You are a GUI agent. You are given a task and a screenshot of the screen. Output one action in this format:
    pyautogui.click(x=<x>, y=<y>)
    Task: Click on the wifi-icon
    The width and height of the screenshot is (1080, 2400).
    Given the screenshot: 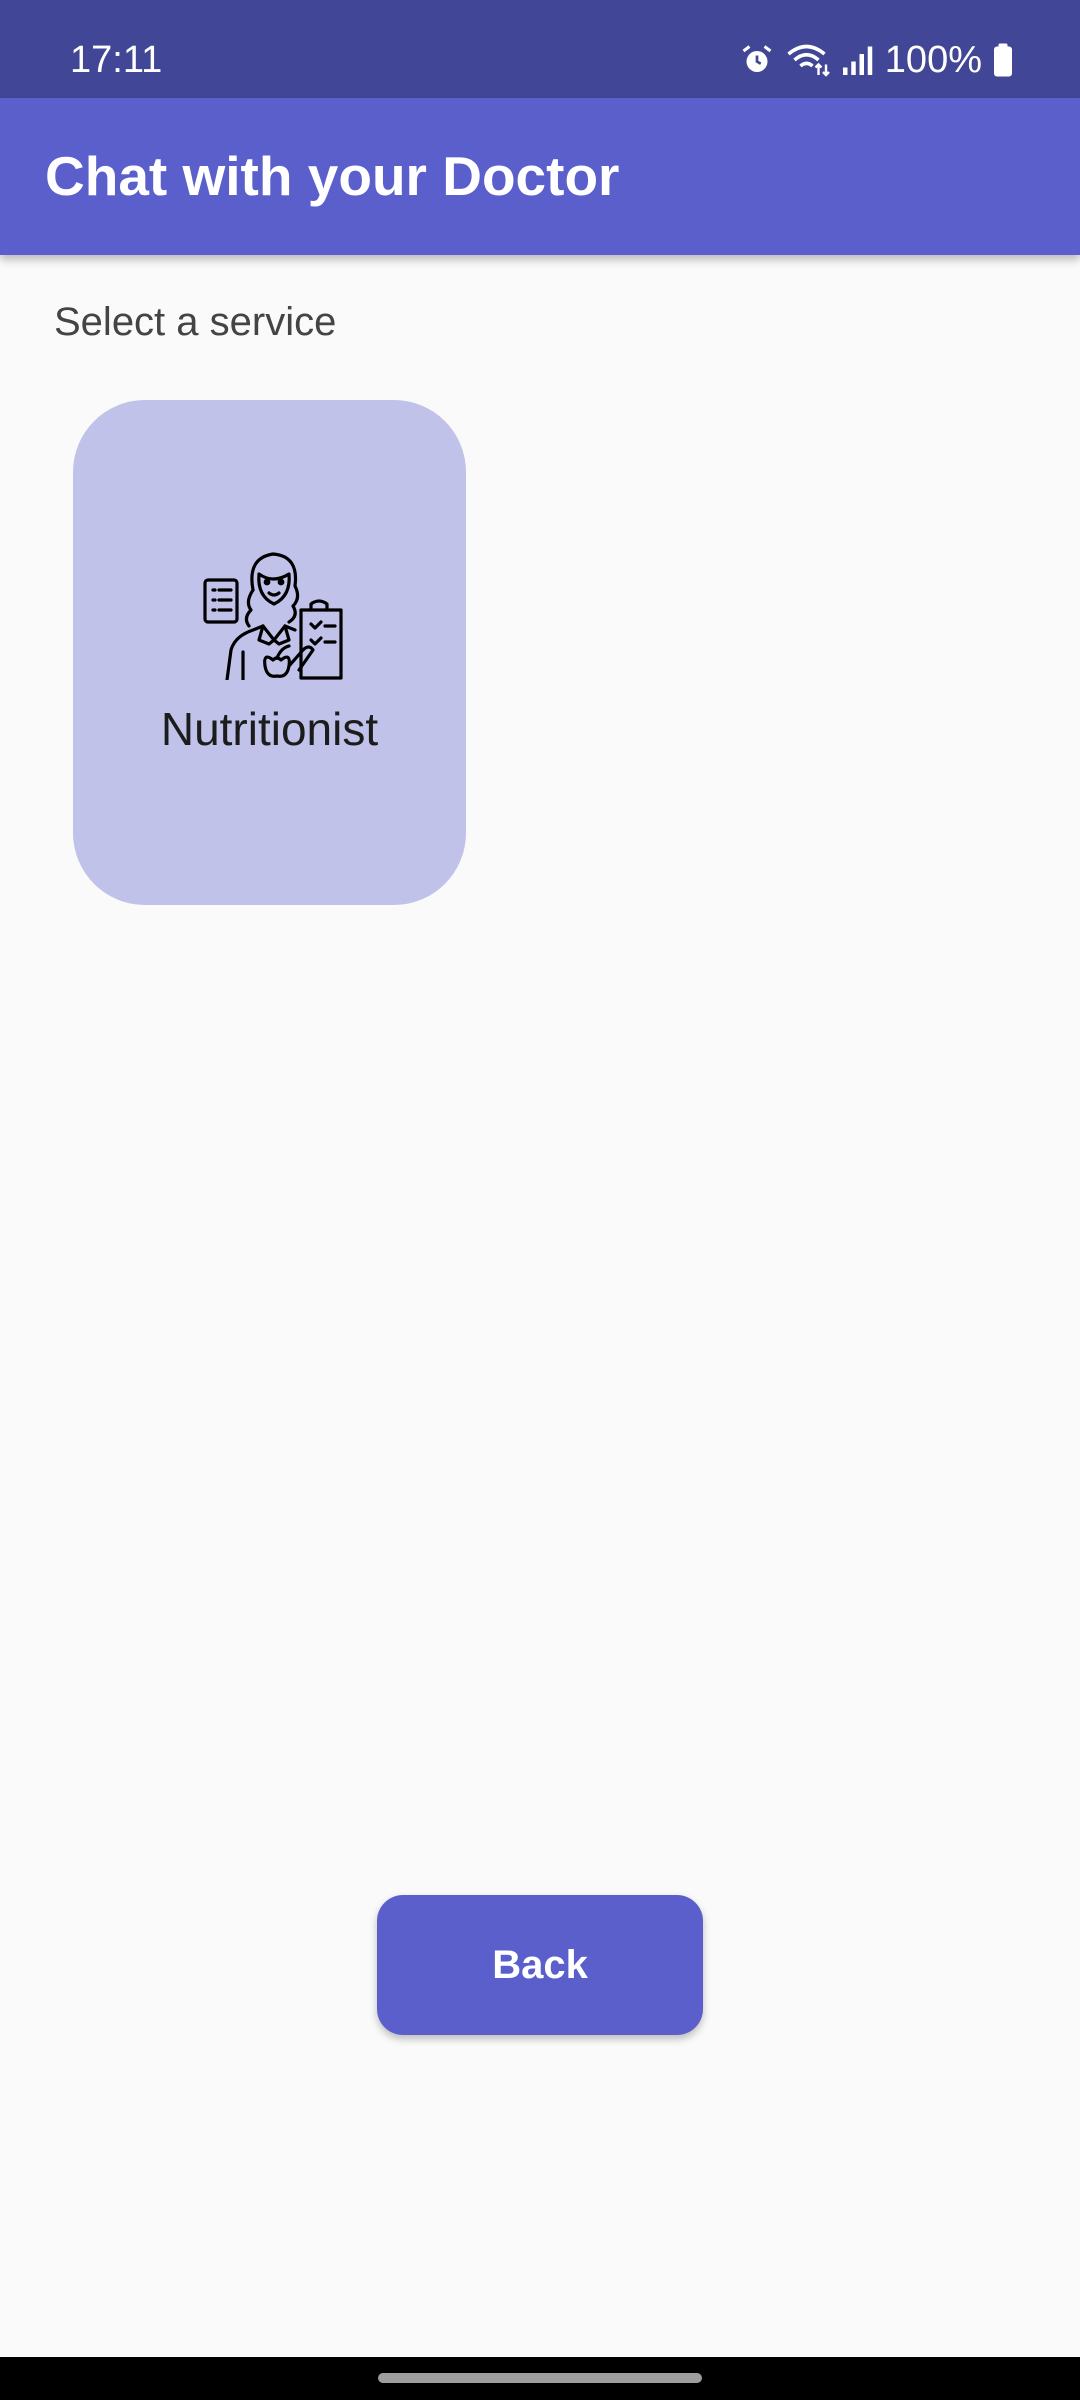 What is the action you would take?
    pyautogui.click(x=808, y=60)
    